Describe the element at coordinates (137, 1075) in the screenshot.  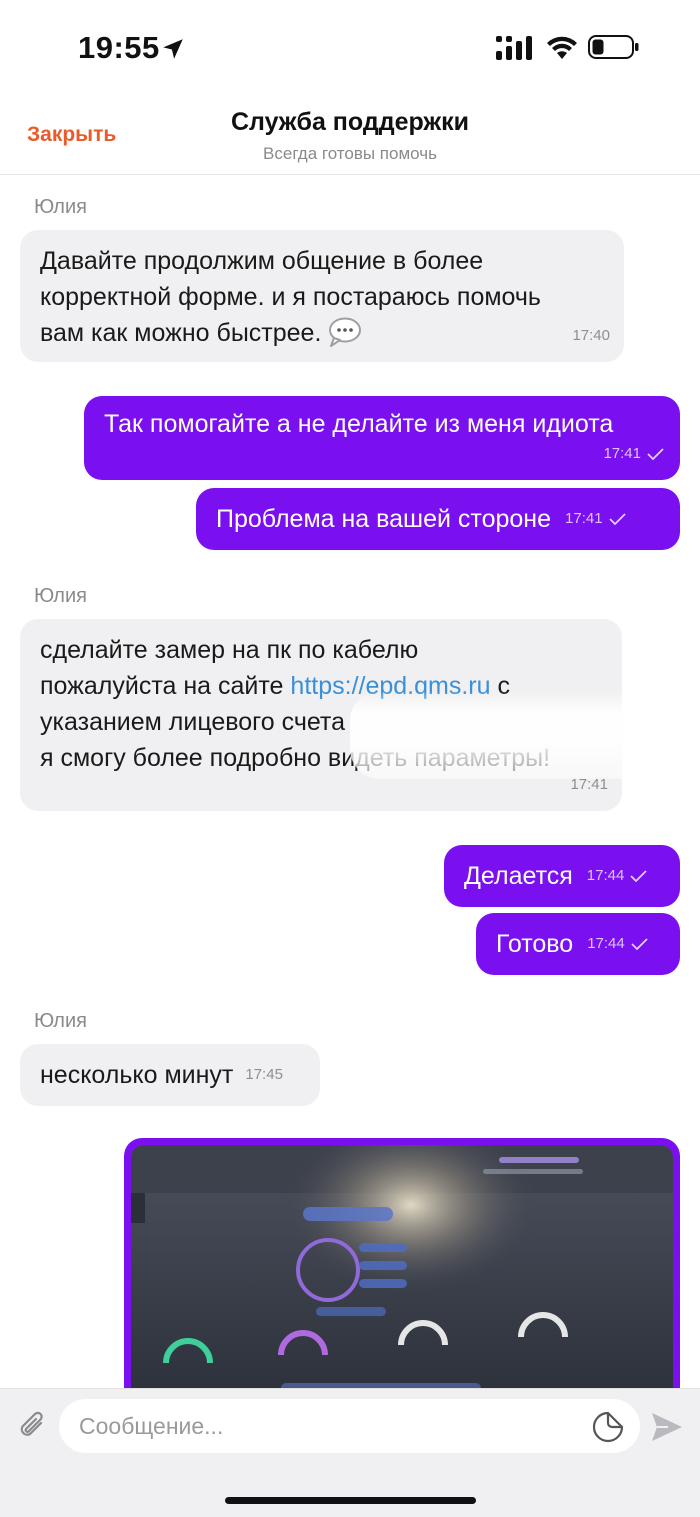
I see `message-text: несколько минут` at that location.